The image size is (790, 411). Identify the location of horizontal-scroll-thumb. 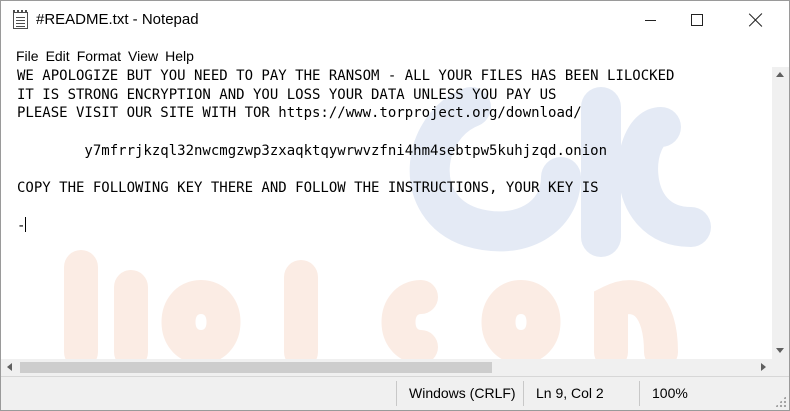
(256, 367).